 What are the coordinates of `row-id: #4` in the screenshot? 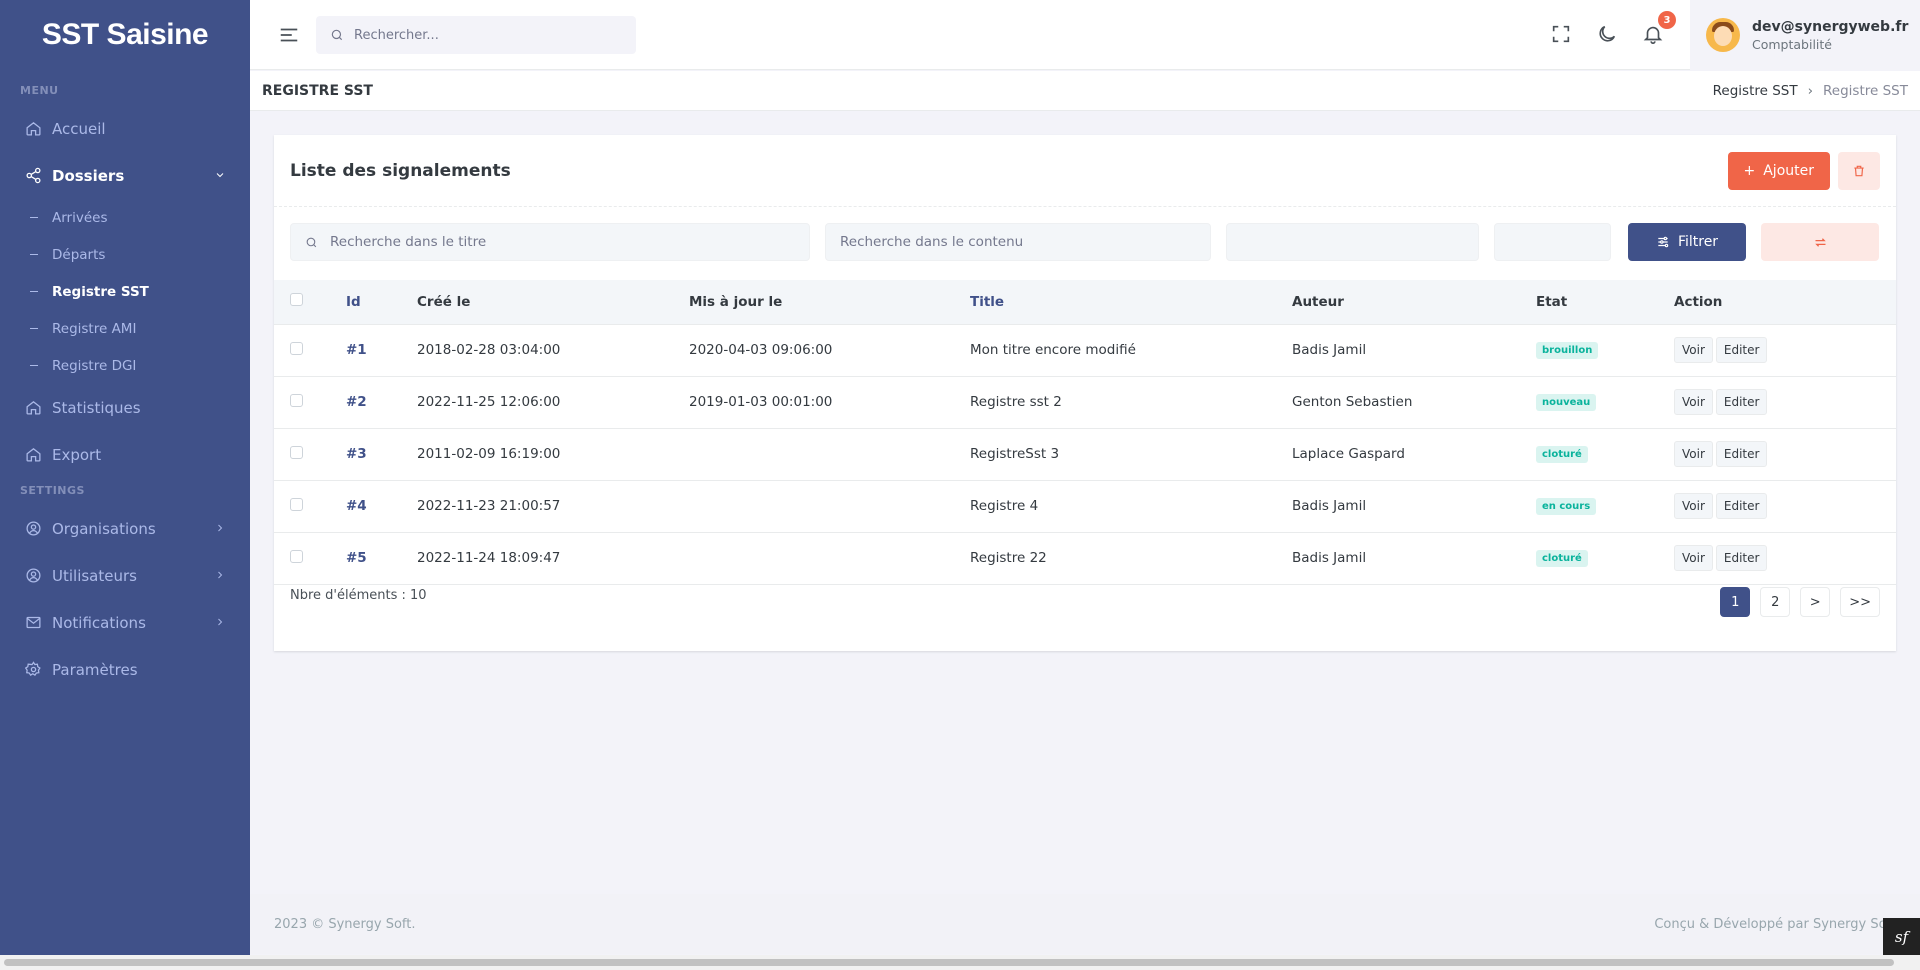 It's located at (381, 505).